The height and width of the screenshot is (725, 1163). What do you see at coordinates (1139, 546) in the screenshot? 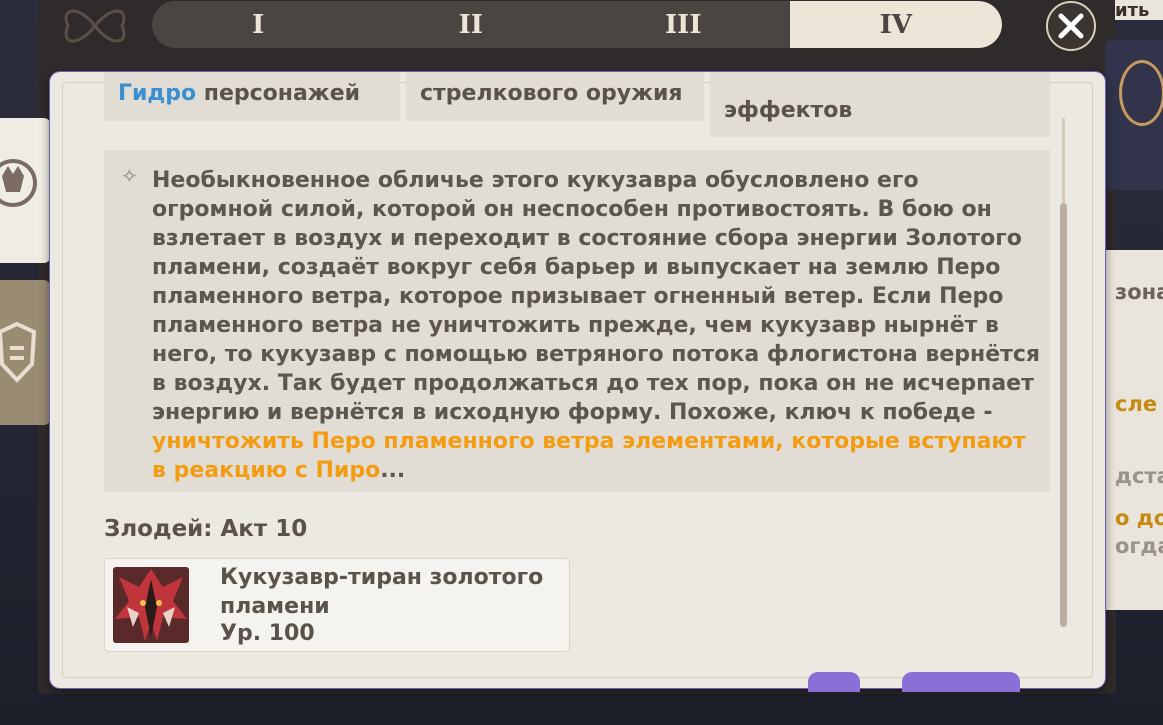
I see `background-text-5: огда` at bounding box center [1139, 546].